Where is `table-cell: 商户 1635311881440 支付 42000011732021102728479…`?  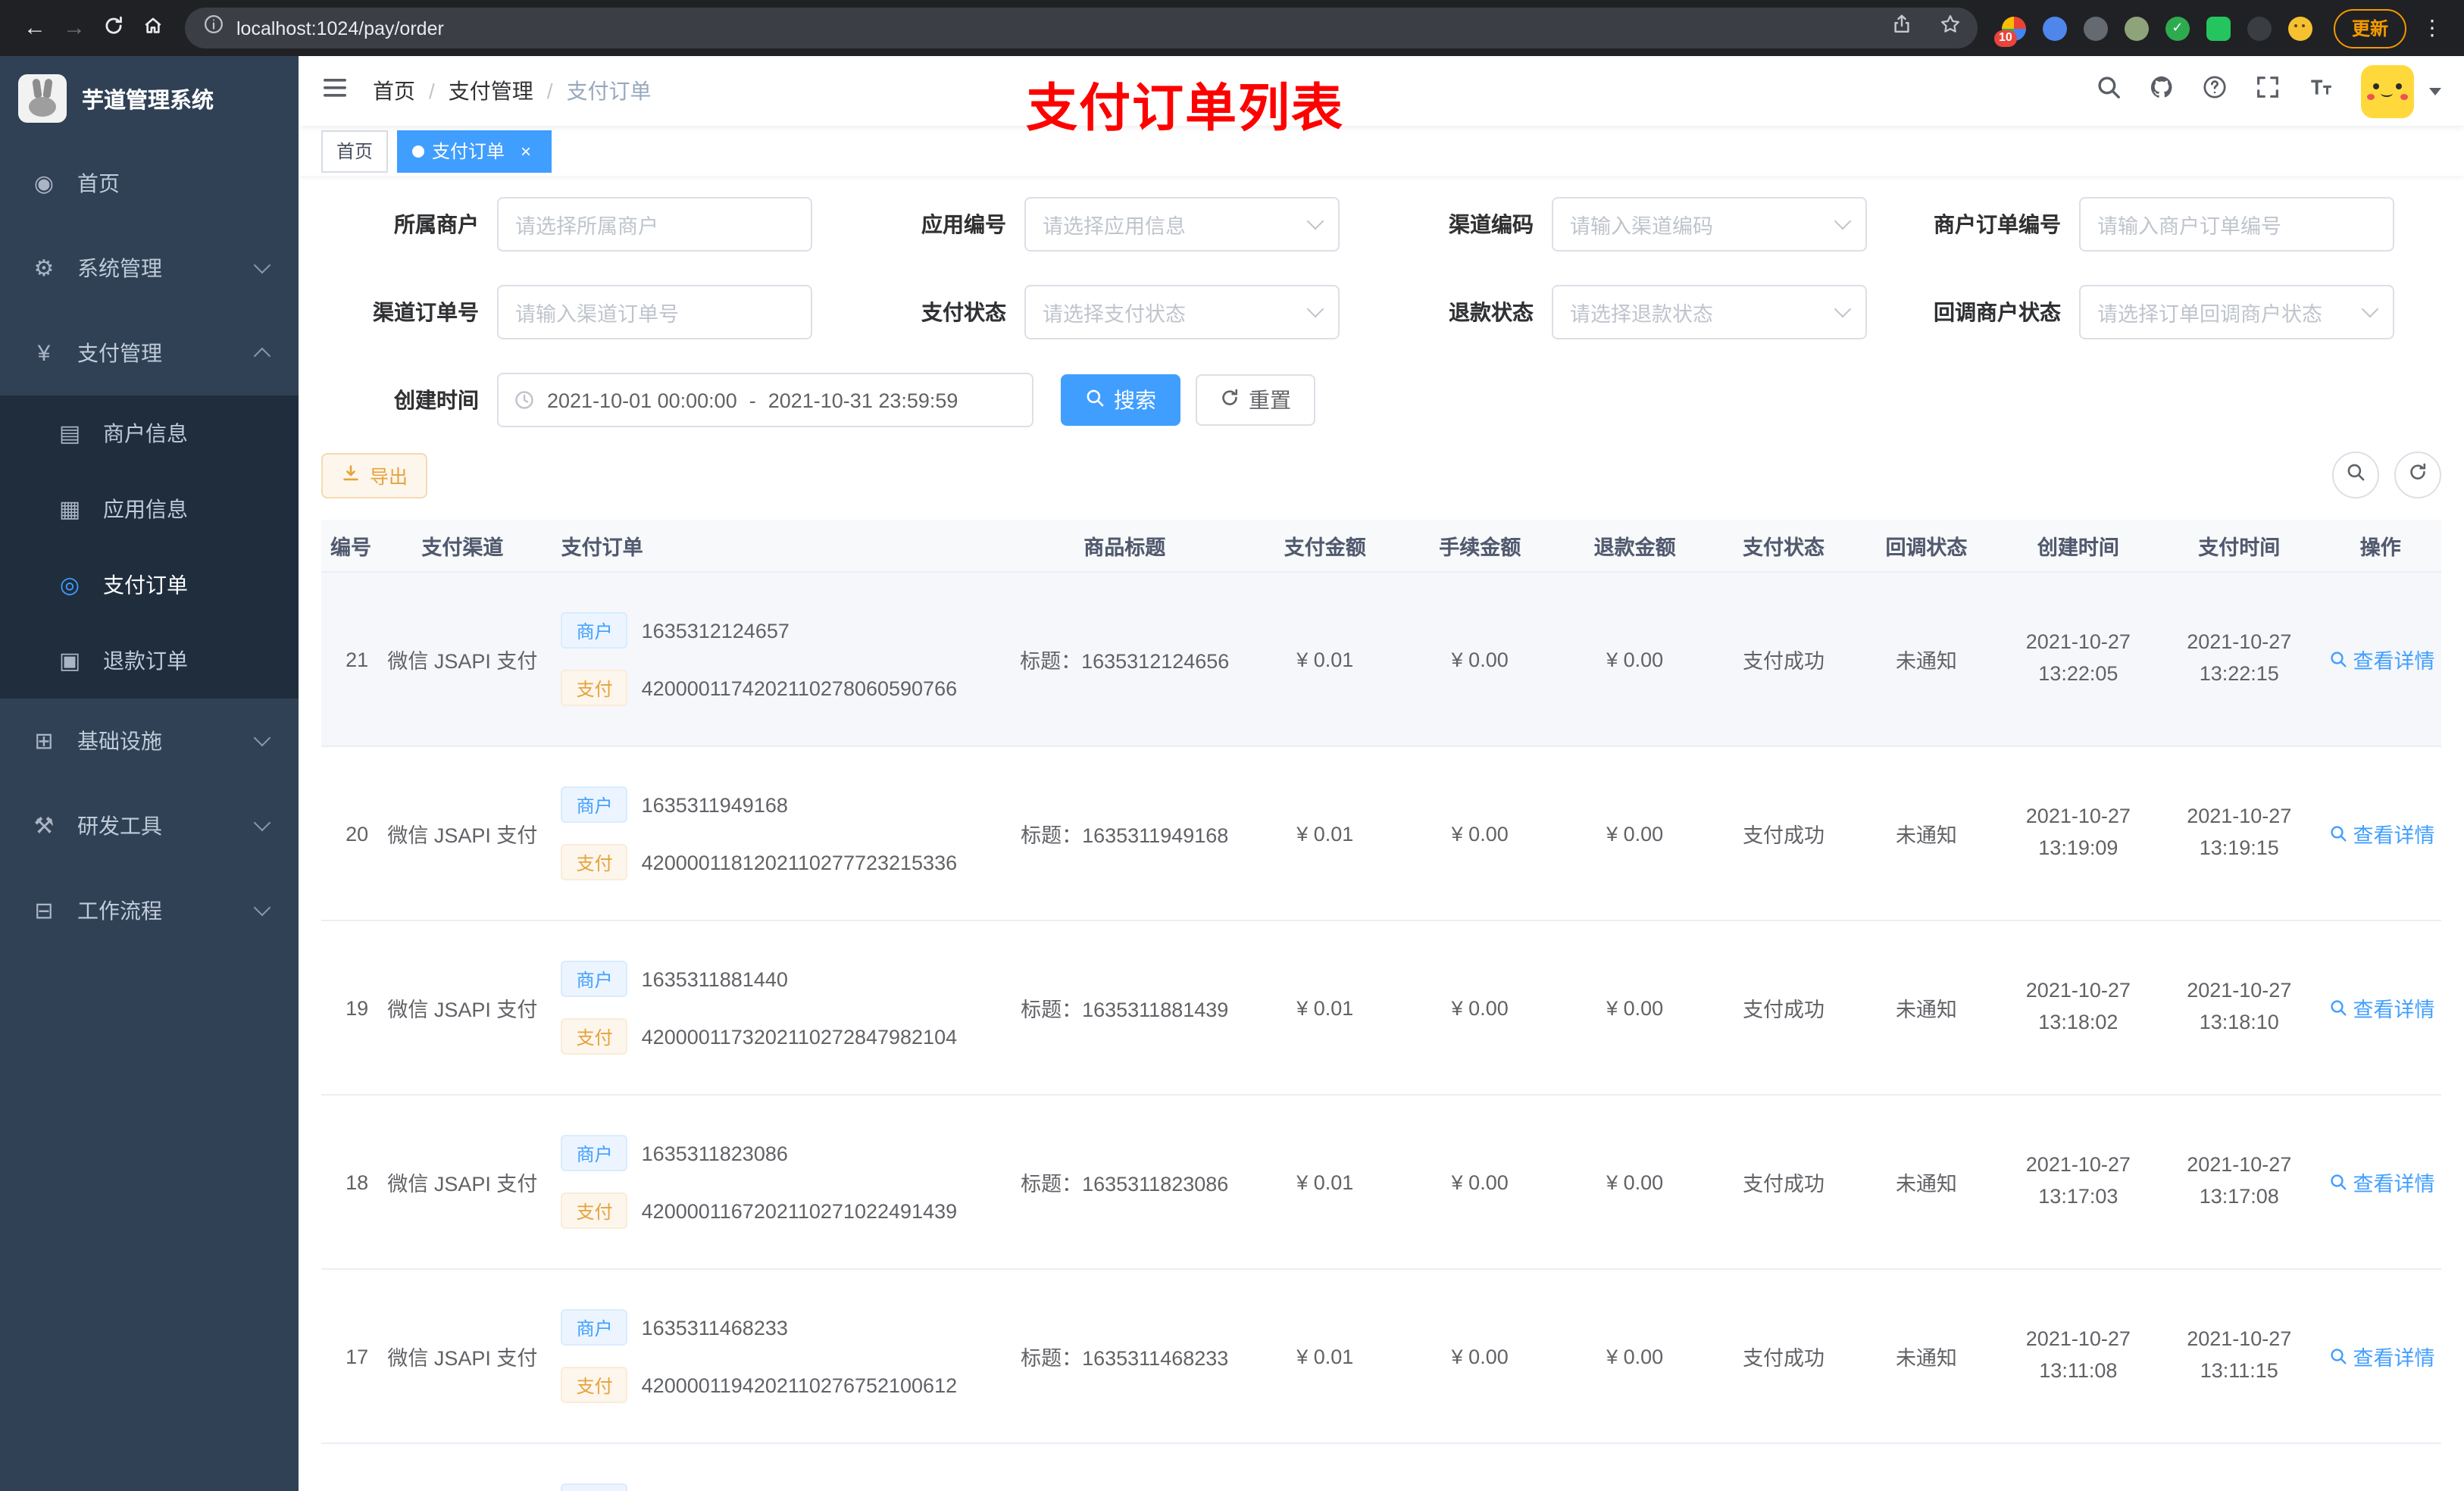
table-cell: 商户 1635311881440 支付 42000011732021102728479… is located at coordinates (777, 1008).